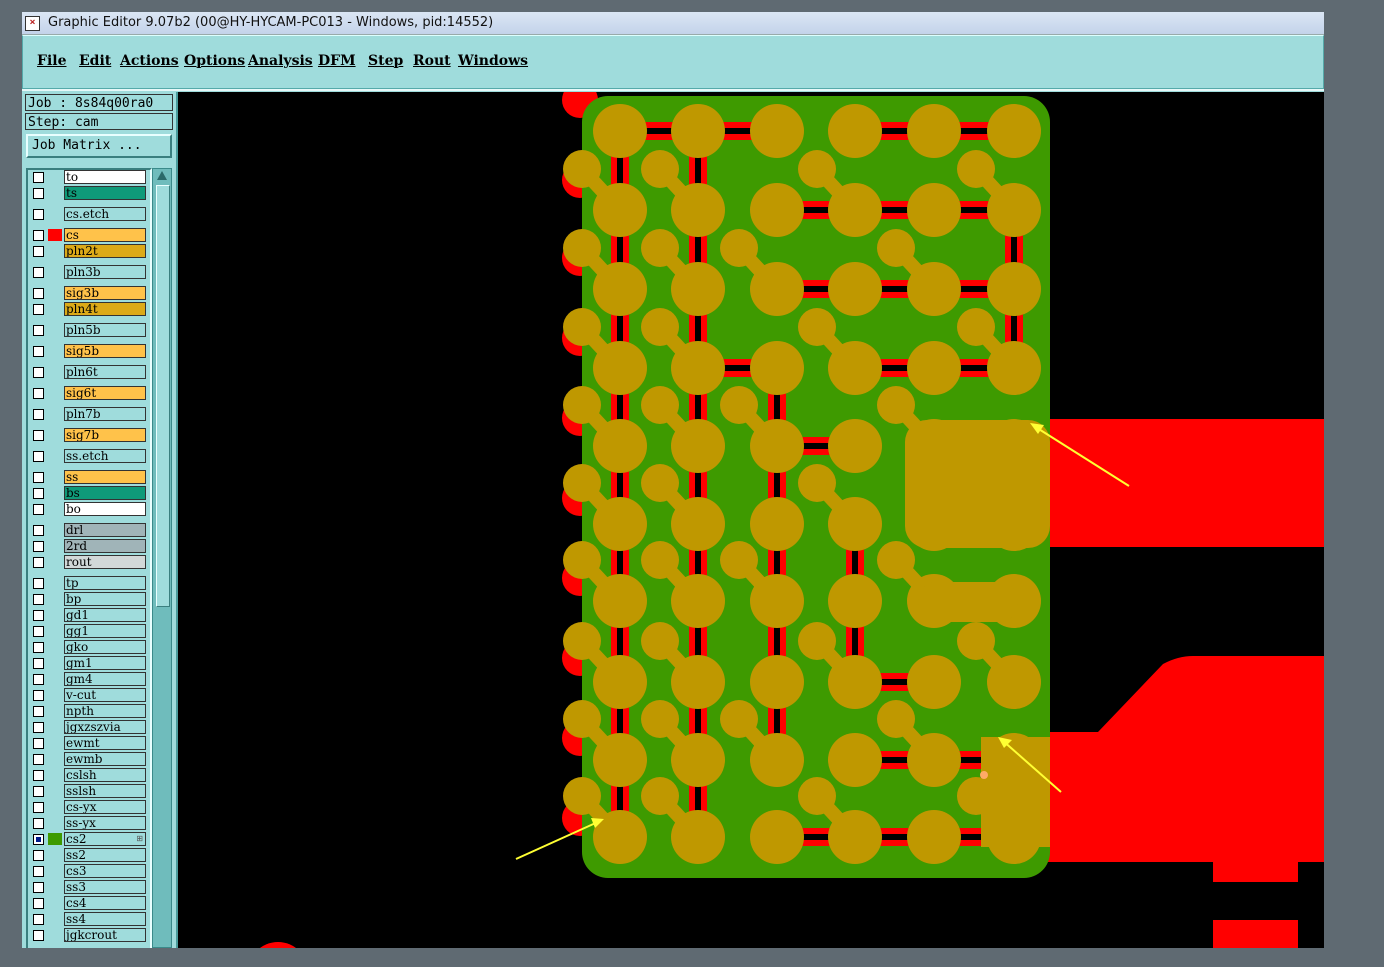 The image size is (1384, 967). I want to click on layer-row-ewmt: ewmt, so click(88, 743).